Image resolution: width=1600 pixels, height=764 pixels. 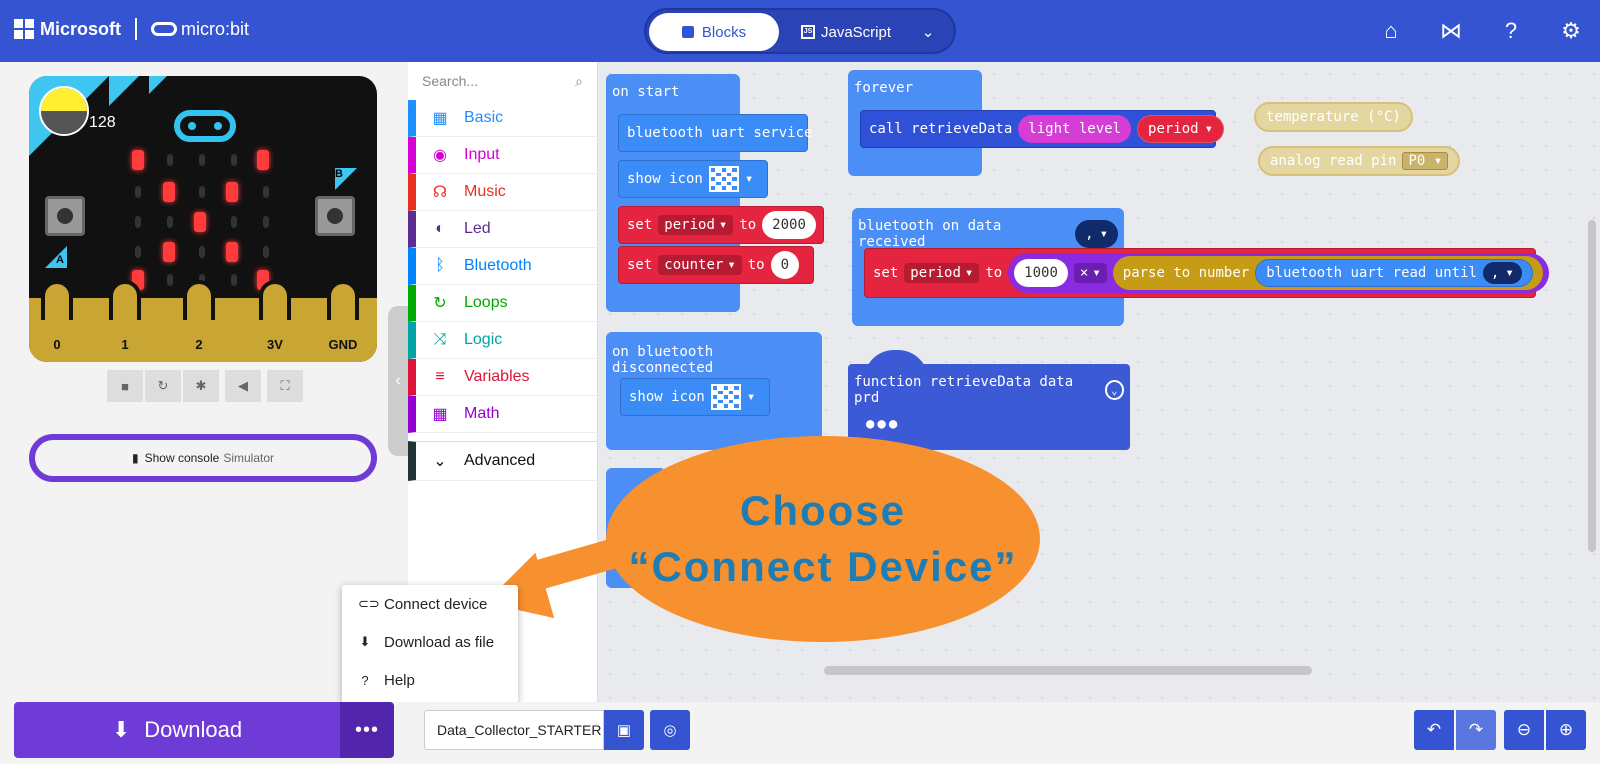 I want to click on pin-1: 1, so click(x=125, y=321).